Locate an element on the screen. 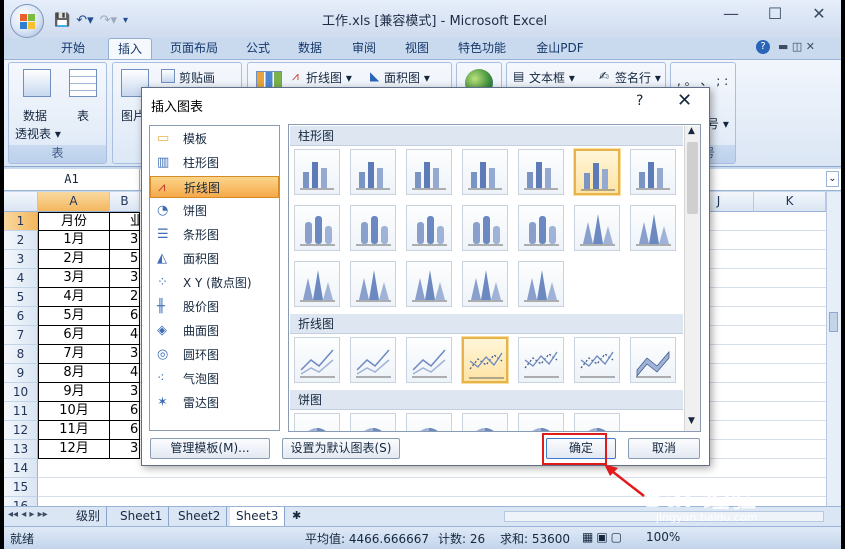 This screenshot has height=549, width=845. cell-value: 业 is located at coordinates (125, 221).